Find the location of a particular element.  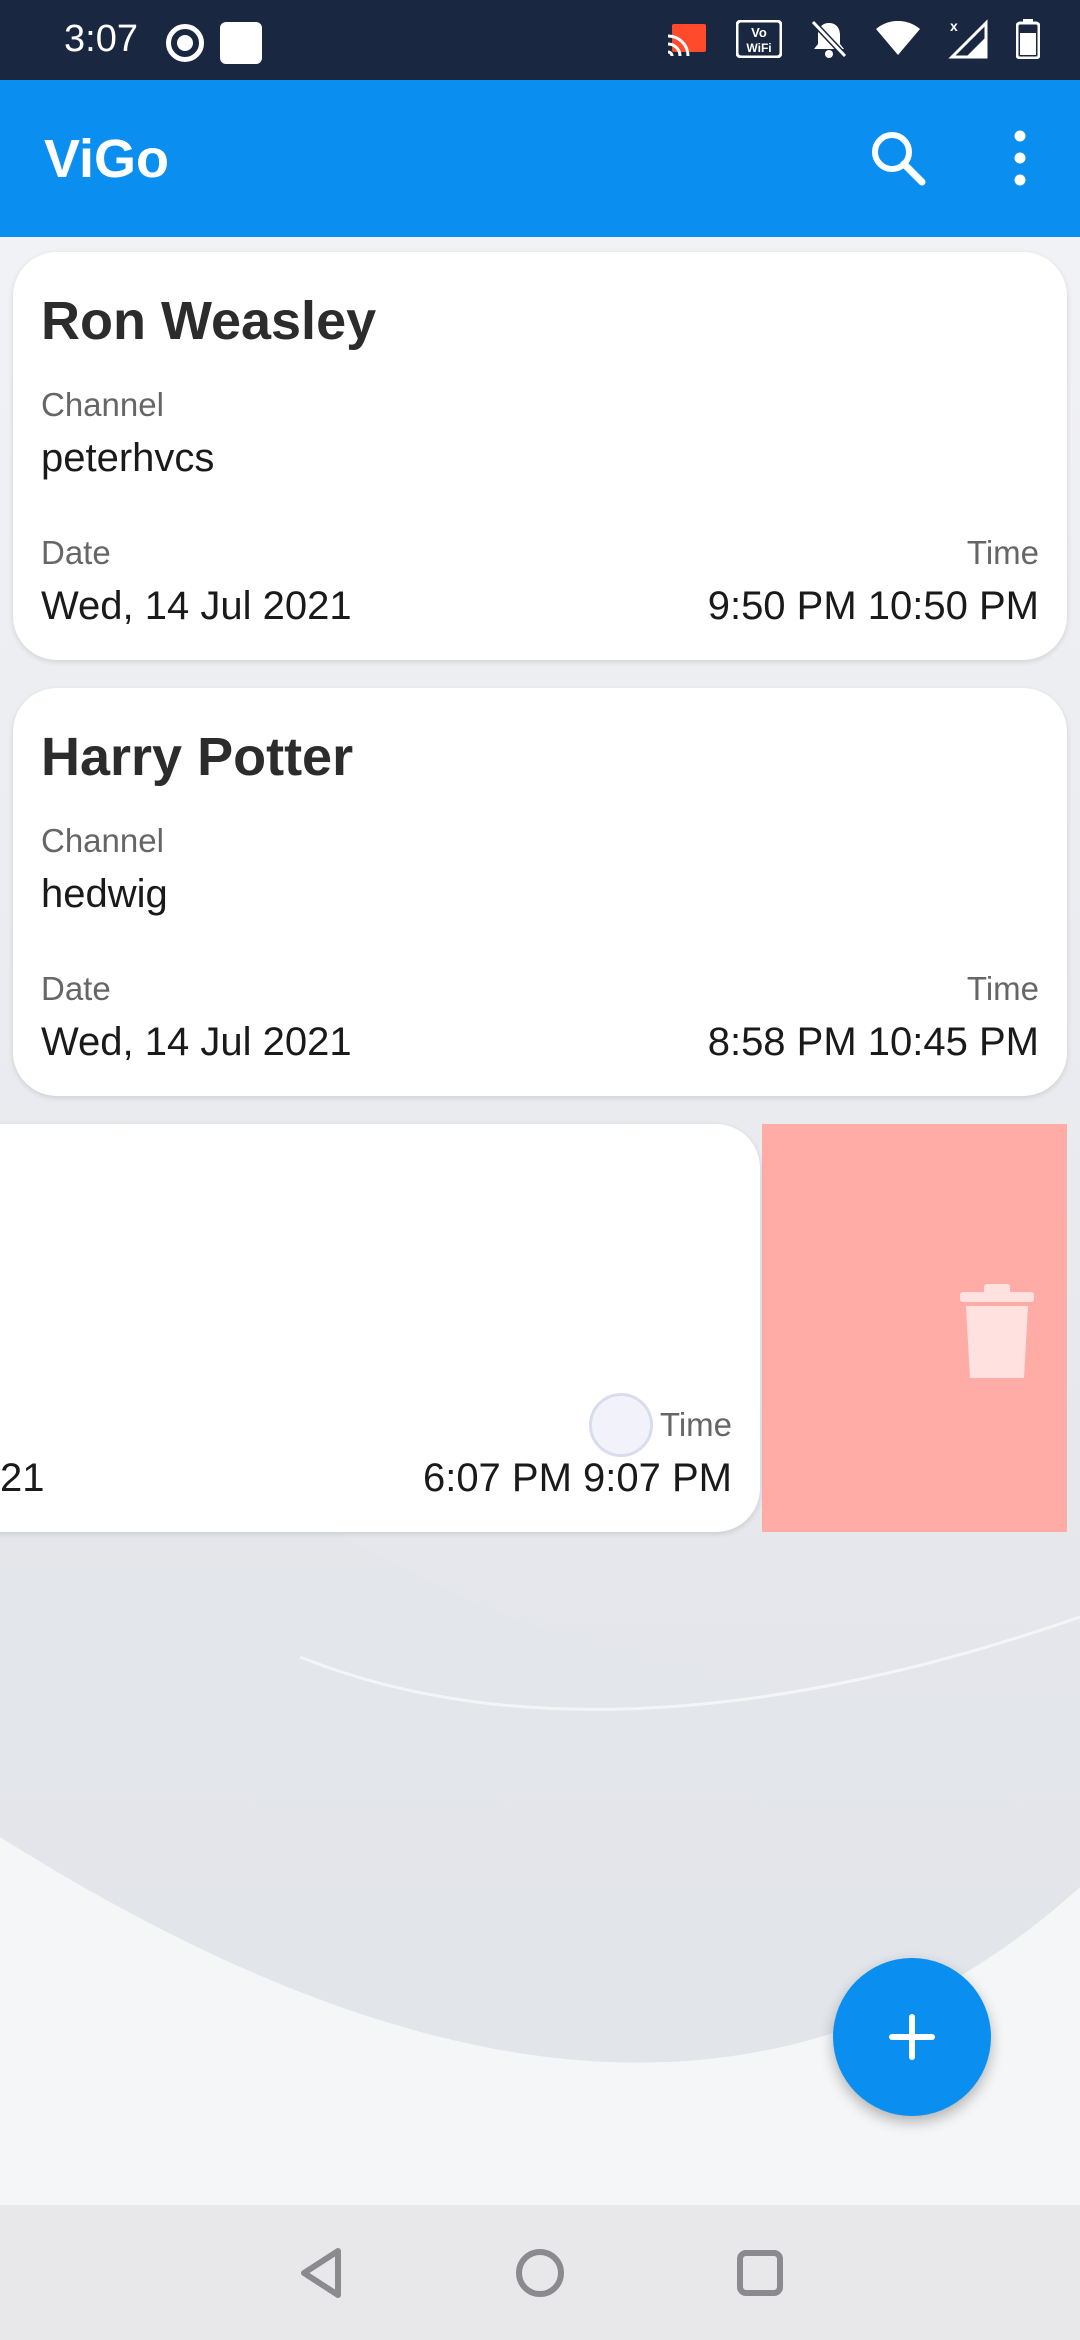

cast-icon is located at coordinates (687, 41).